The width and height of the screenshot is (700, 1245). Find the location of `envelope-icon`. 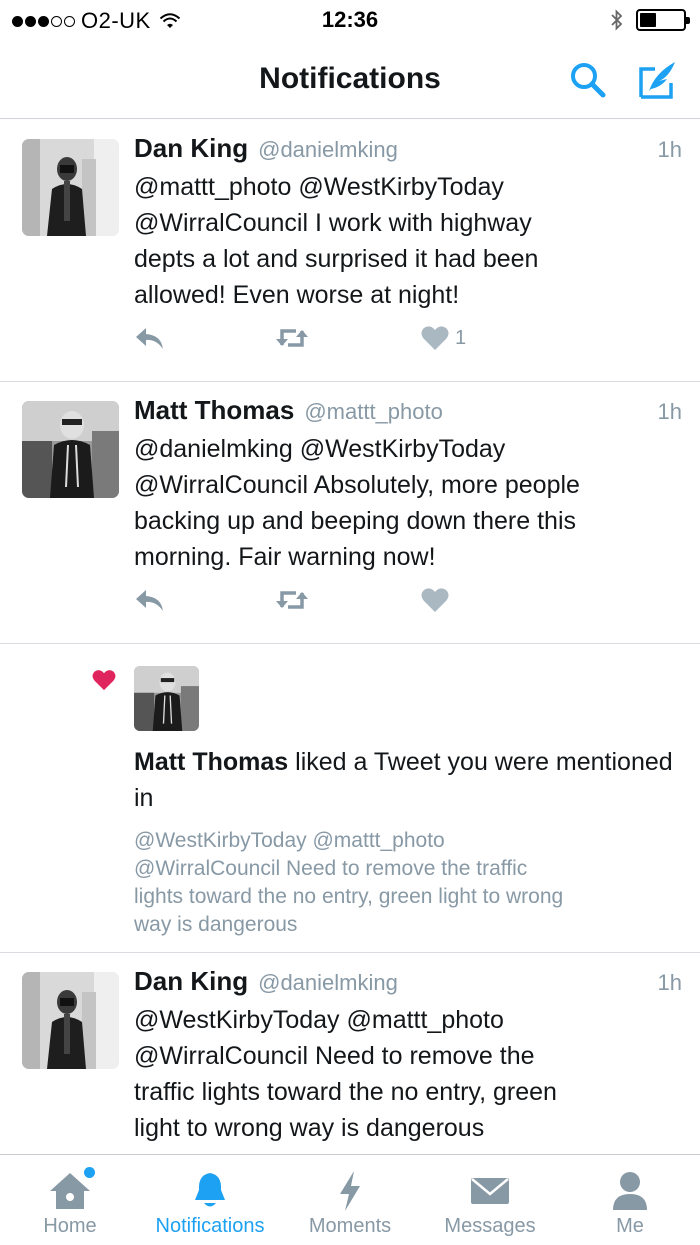

envelope-icon is located at coordinates (490, 1191).